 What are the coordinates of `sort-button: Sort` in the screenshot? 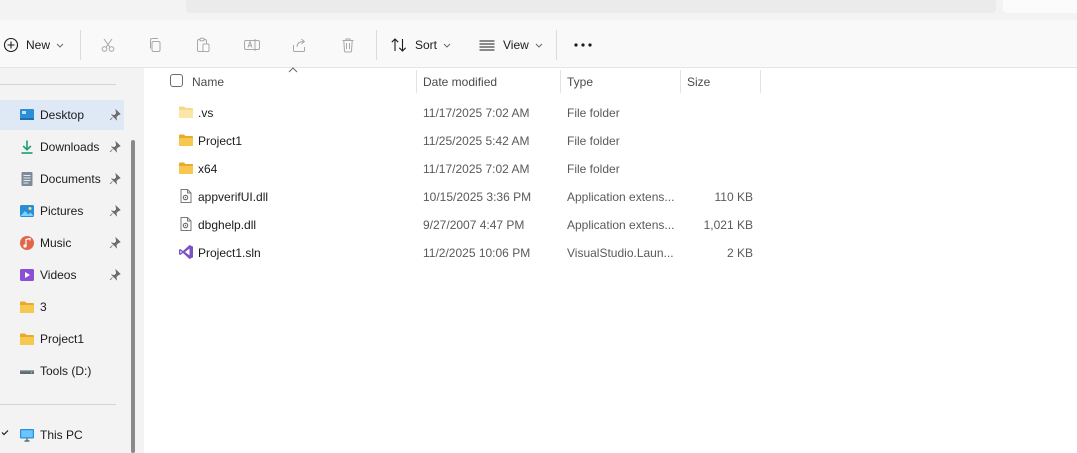 It's located at (420, 45).